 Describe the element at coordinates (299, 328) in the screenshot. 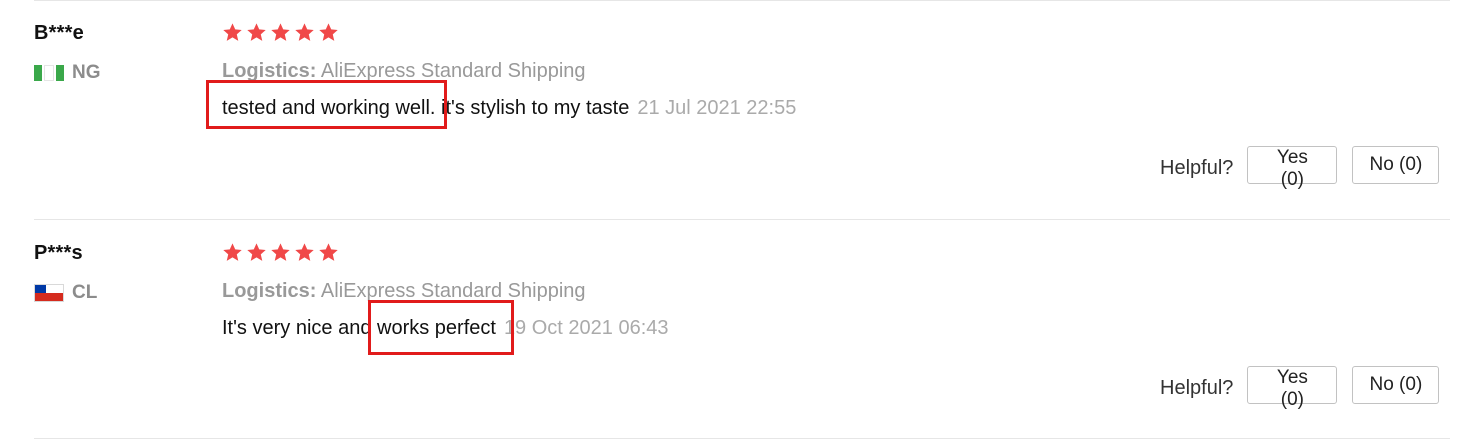

I see `comment-text: It's very nice and` at that location.